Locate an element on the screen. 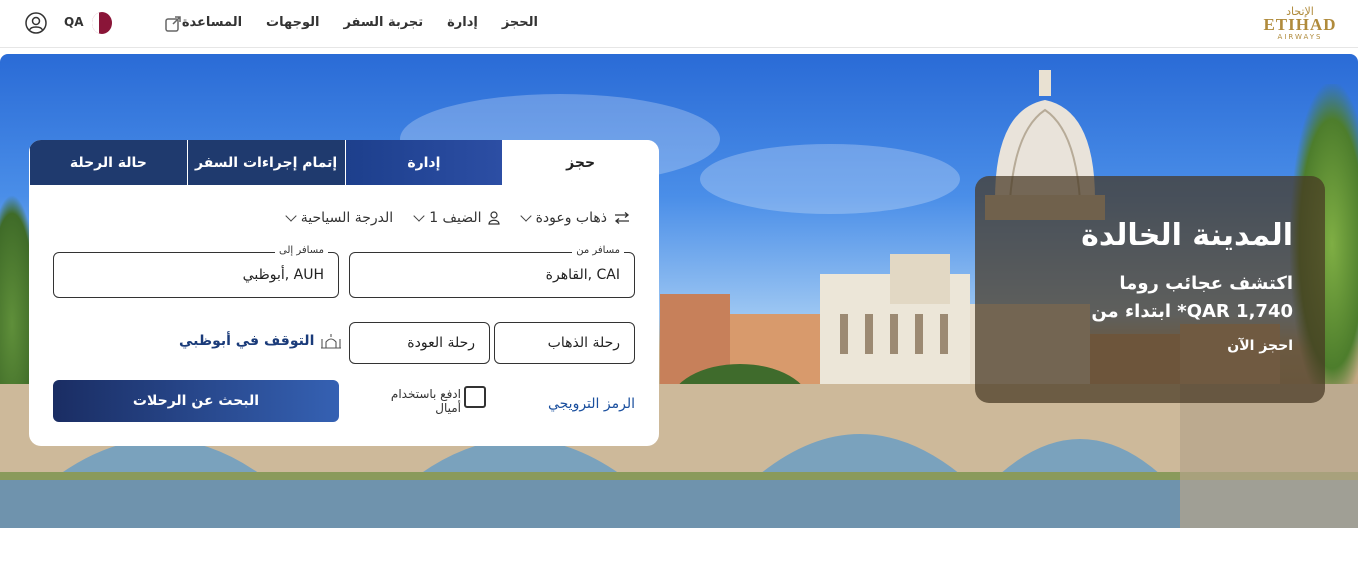 This screenshot has width=1358, height=564. pay-with-miles-label: ادفع باستخدام أميال is located at coordinates (425, 401).